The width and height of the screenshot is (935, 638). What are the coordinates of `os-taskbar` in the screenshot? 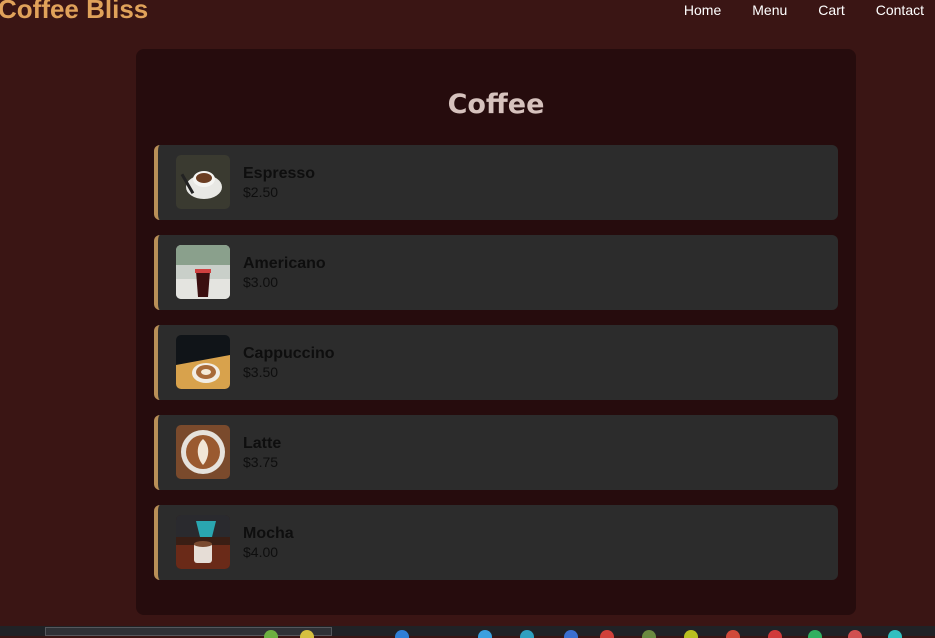 It's located at (467, 632).